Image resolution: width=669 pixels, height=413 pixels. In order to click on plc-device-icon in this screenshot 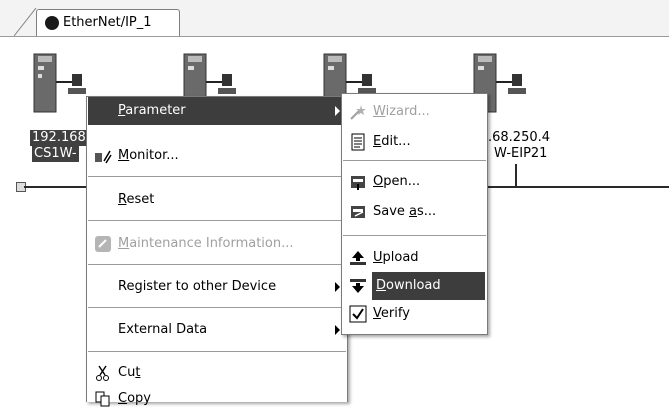, I will do `click(59, 83)`.